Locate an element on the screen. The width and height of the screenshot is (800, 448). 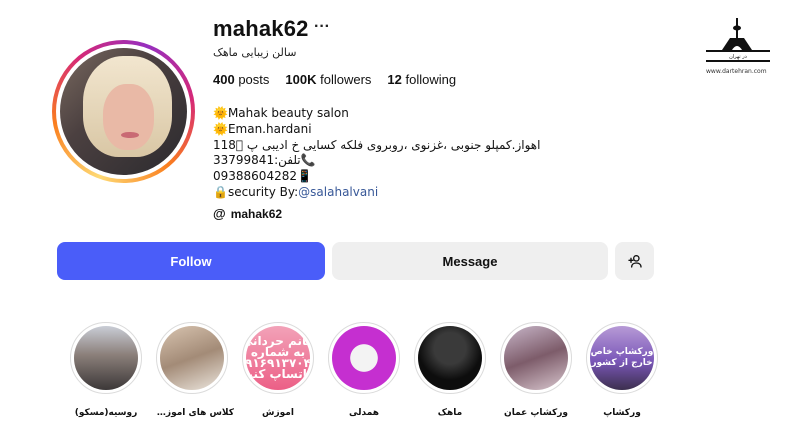
bio-line: 🔒security By:@salahalvani is located at coordinates (296, 191).